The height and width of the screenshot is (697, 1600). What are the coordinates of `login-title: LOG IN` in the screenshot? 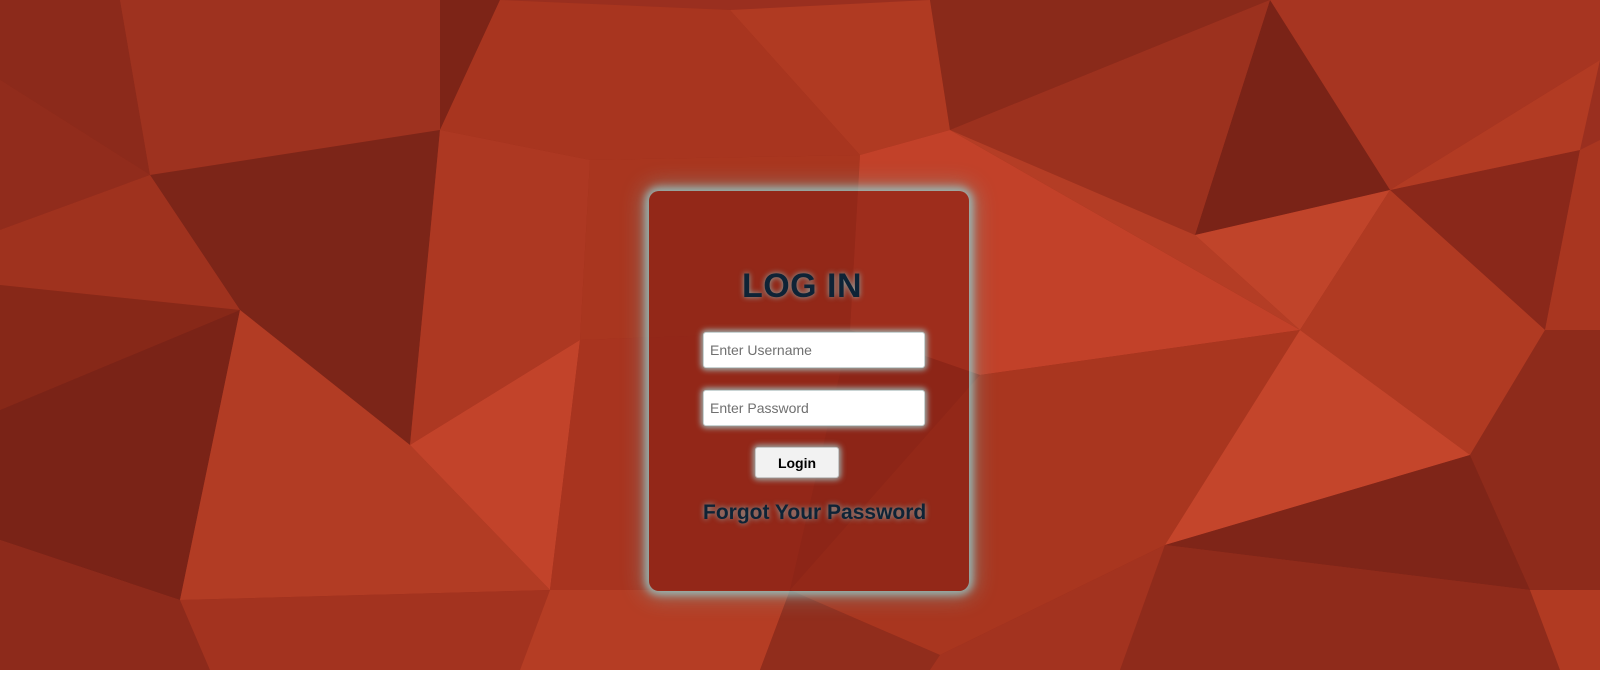 It's located at (802, 286).